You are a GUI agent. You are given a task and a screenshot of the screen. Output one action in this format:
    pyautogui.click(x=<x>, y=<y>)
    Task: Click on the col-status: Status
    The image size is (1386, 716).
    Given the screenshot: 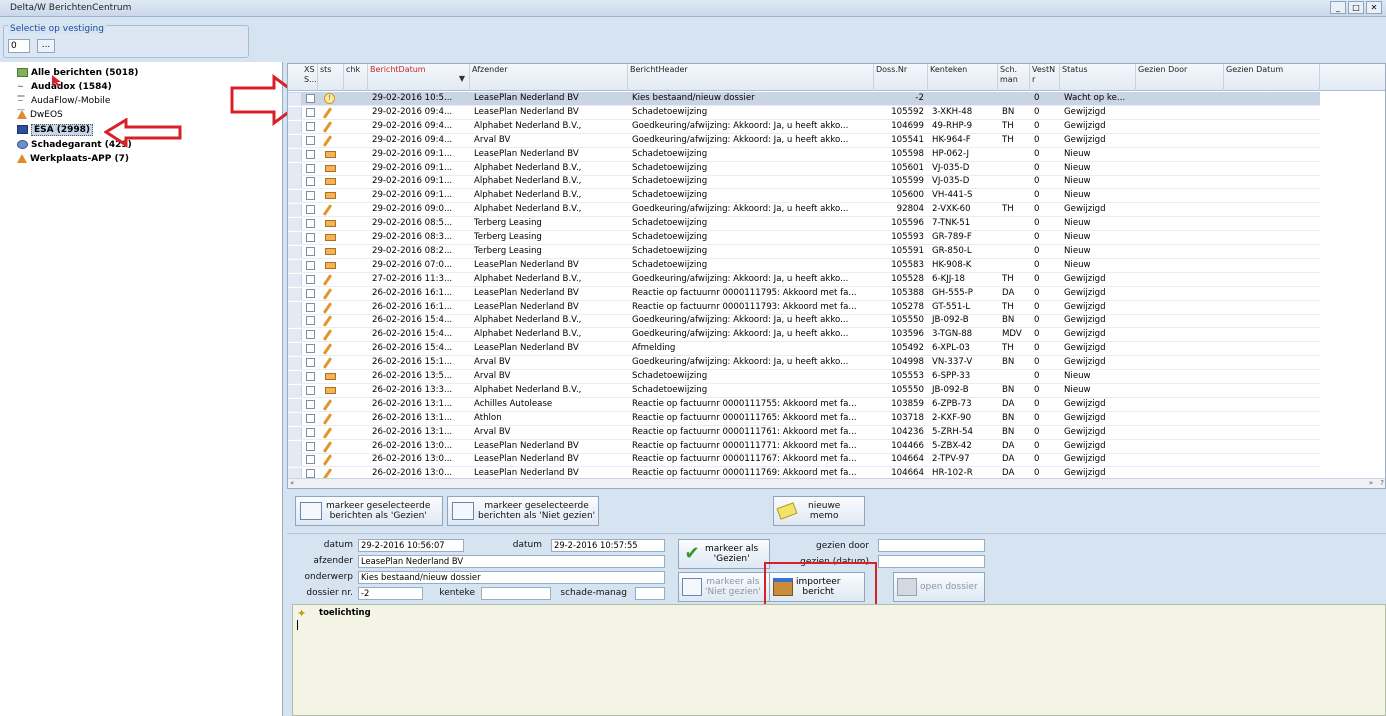 What is the action you would take?
    pyautogui.click(x=1098, y=77)
    